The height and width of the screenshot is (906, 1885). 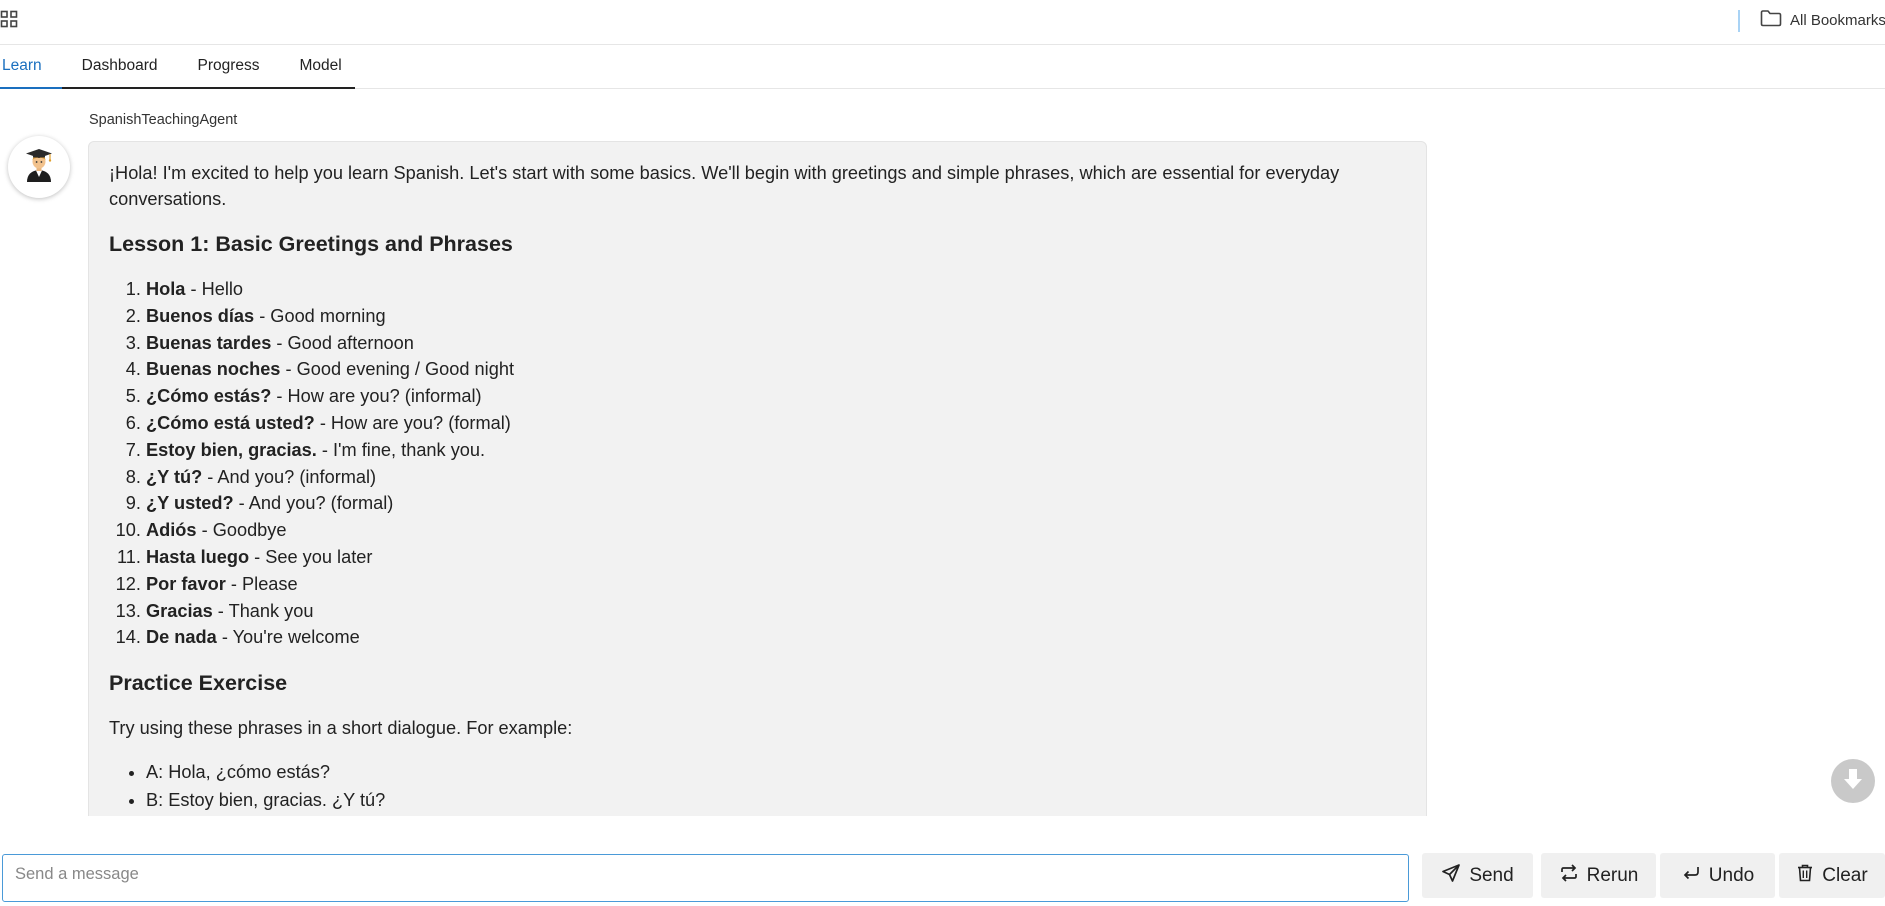 I want to click on list-item: Gracias - Thank you, so click(x=776, y=611).